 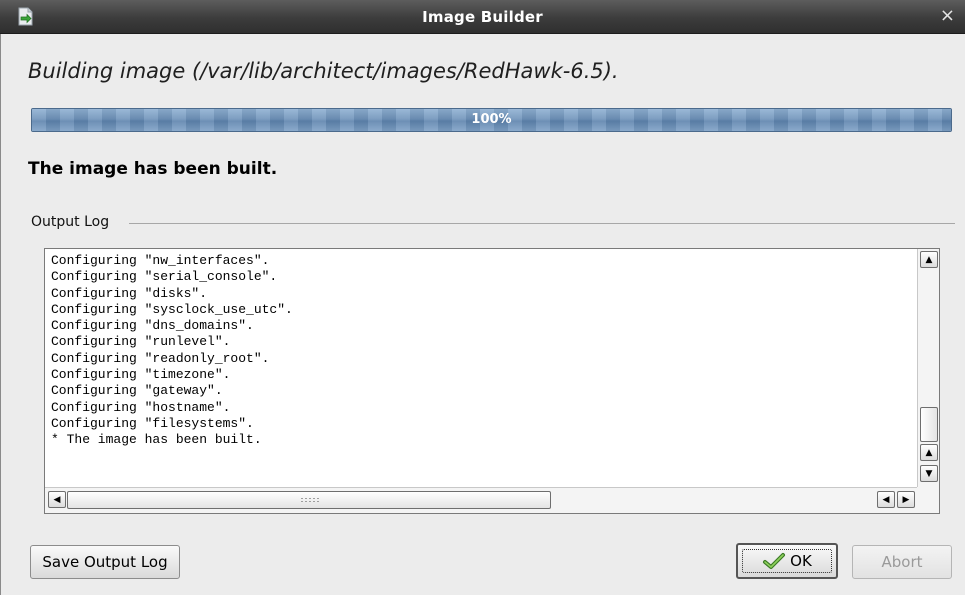 I want to click on group-divider, so click(x=542, y=223).